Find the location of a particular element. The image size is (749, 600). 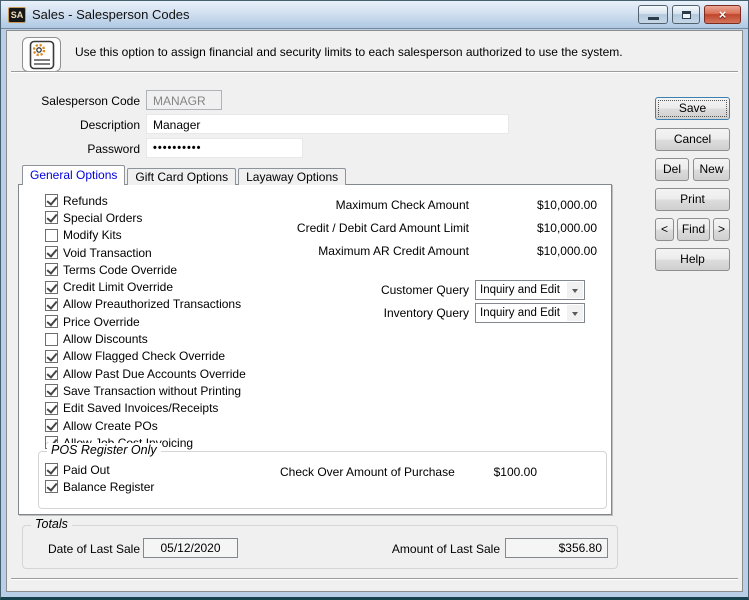

close-button: × is located at coordinates (722, 14).